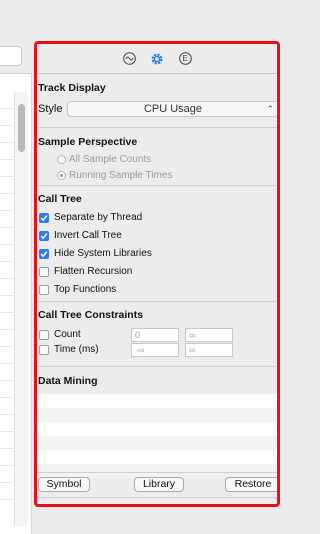 This screenshot has height=534, width=320. I want to click on checkbox-label: Flatten Recursion, so click(93, 271).